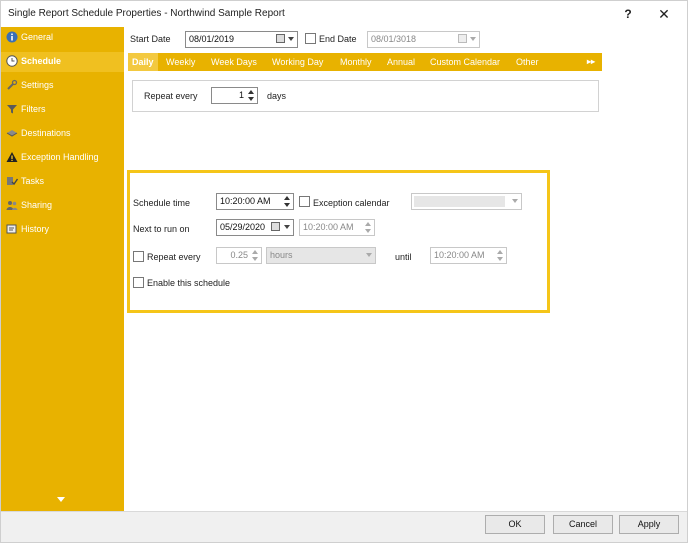  I want to click on help-button: ?, so click(628, 14).